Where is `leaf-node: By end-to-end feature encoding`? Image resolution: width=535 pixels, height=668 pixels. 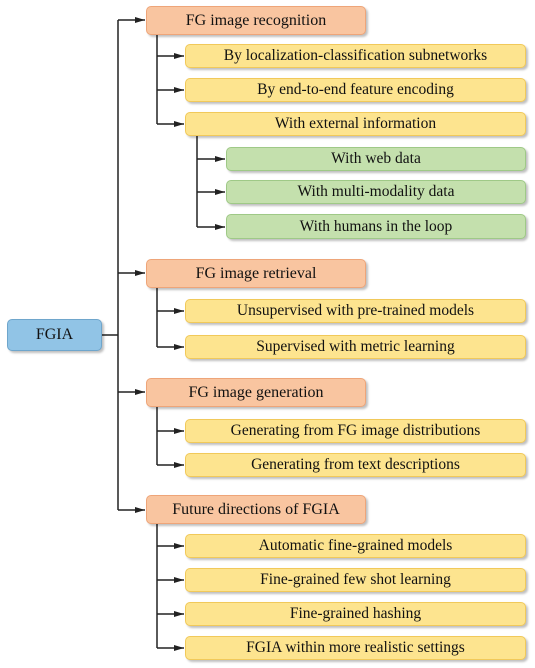
leaf-node: By end-to-end feature encoding is located at coordinates (355, 90).